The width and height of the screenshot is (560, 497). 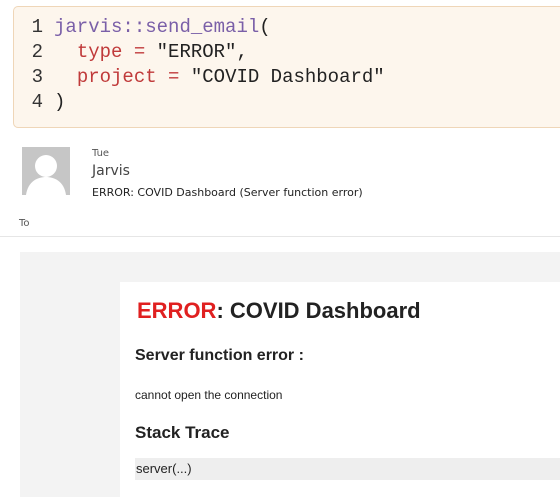 What do you see at coordinates (37, 77) in the screenshot?
I see `line-number: 3` at bounding box center [37, 77].